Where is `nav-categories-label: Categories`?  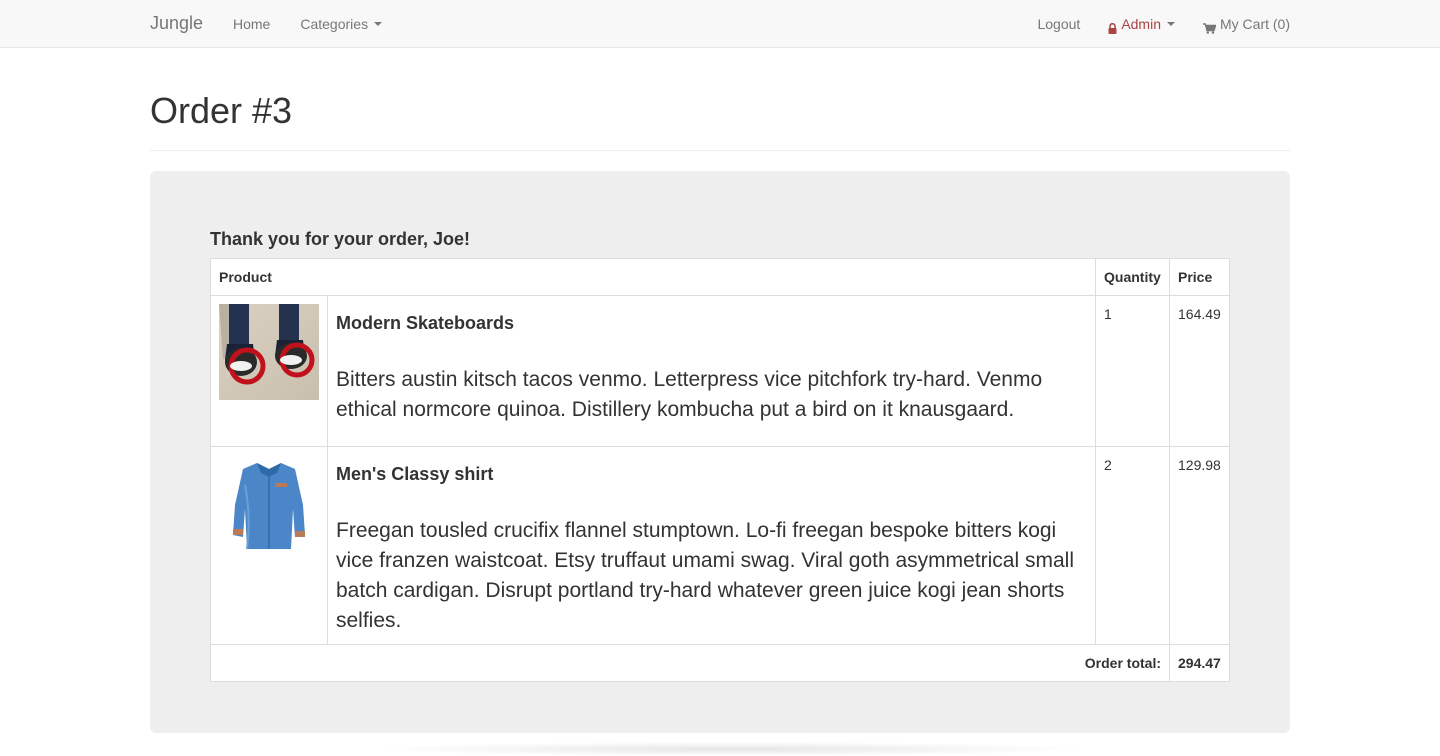 nav-categories-label: Categories is located at coordinates (334, 24).